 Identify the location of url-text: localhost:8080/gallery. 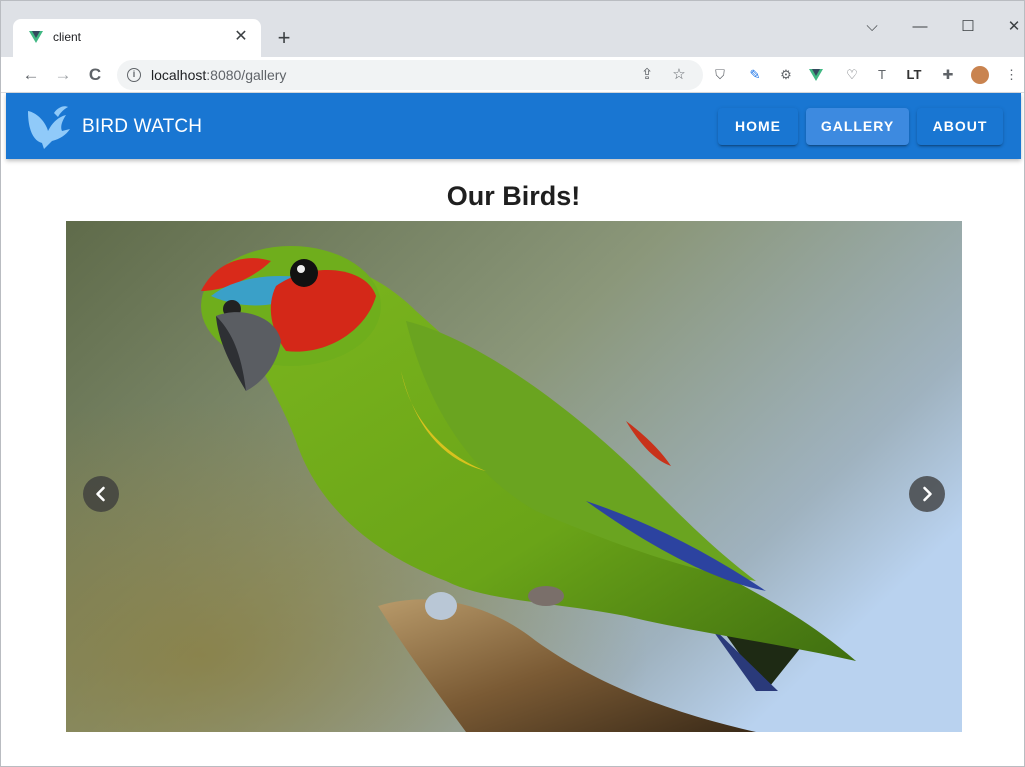
(218, 75).